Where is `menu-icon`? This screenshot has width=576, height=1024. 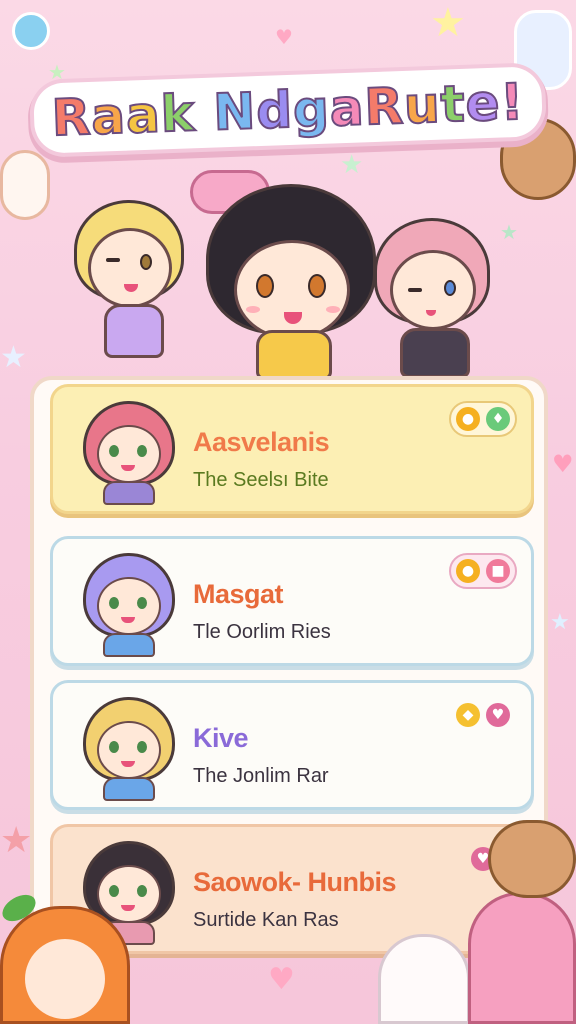
menu-icon is located at coordinates (31, 31).